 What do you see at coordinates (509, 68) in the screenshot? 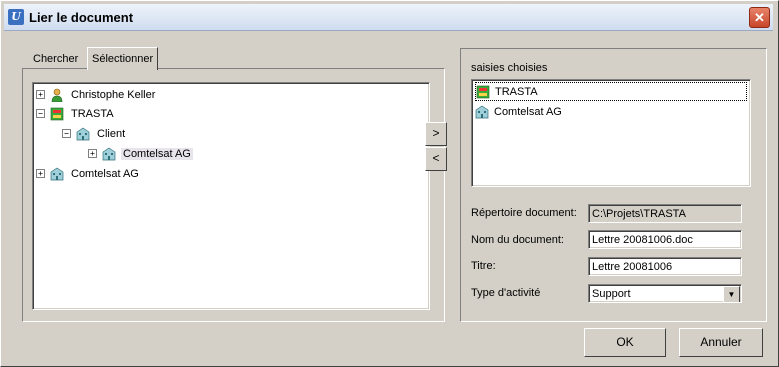
I see `chosen-heading: saisies choisies` at bounding box center [509, 68].